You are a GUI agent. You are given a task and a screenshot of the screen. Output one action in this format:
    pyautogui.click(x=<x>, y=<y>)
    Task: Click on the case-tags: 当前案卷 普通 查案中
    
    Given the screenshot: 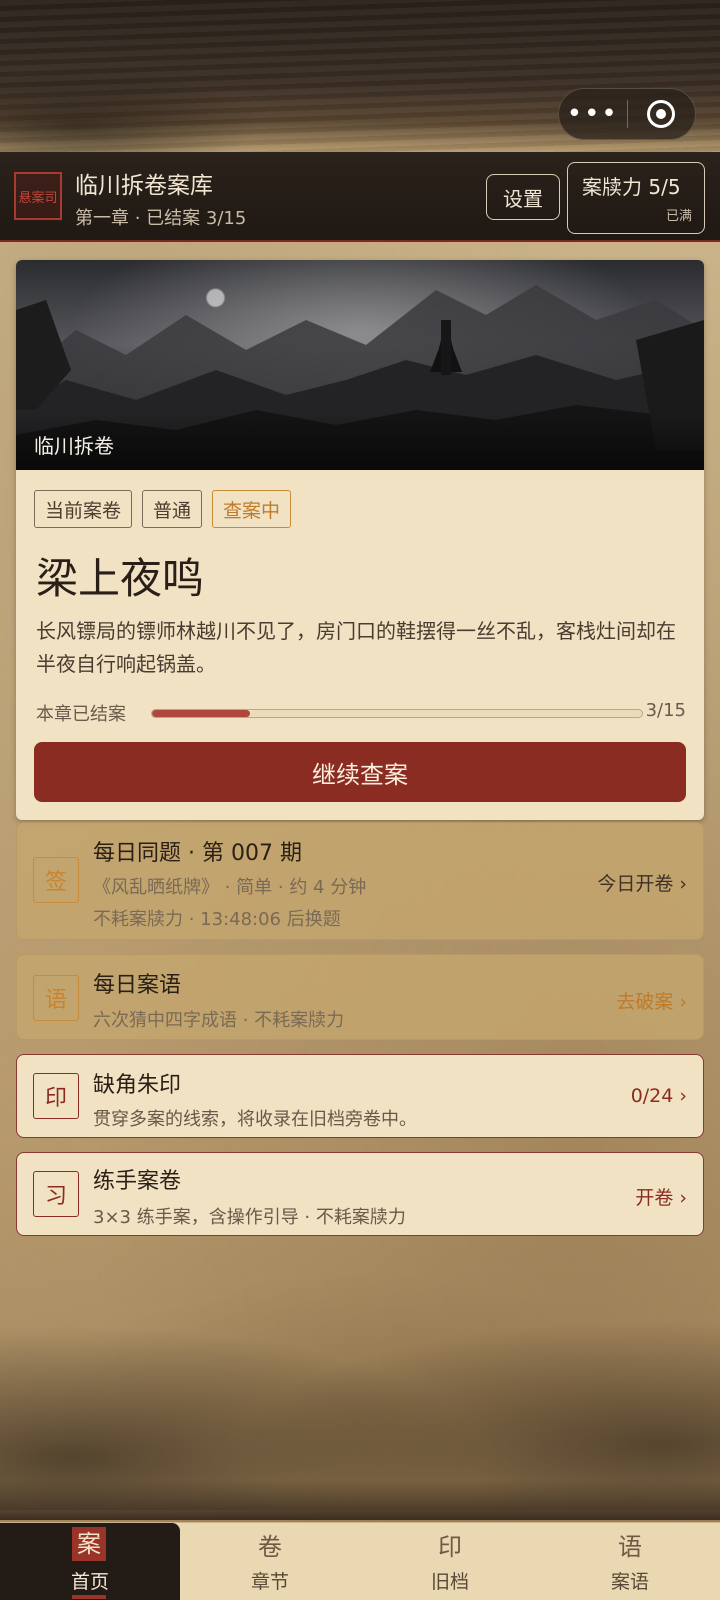 What is the action you would take?
    pyautogui.click(x=163, y=509)
    